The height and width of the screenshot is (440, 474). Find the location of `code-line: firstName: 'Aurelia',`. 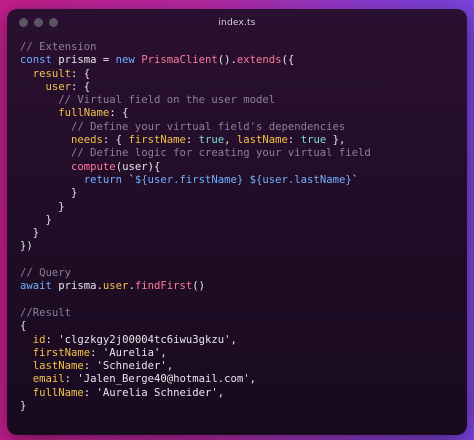

code-line: firstName: 'Aurelia', is located at coordinates (99, 352).